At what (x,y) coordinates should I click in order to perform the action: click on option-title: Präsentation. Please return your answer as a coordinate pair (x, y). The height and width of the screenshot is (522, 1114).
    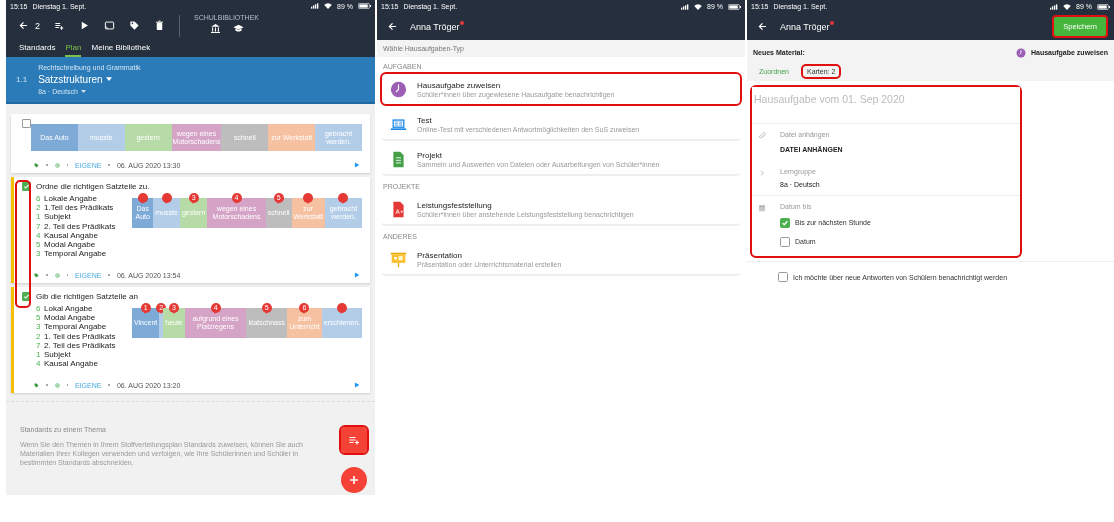
    Looking at the image, I should click on (440, 255).